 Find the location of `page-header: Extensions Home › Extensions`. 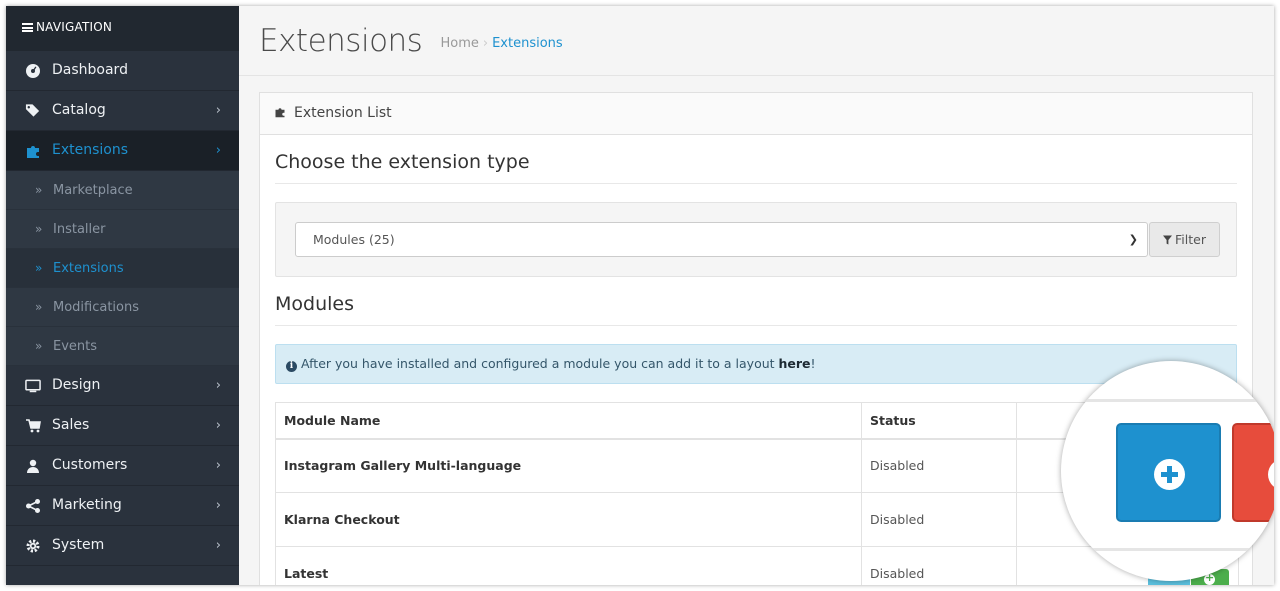

page-header: Extensions Home › Extensions is located at coordinates (756, 41).